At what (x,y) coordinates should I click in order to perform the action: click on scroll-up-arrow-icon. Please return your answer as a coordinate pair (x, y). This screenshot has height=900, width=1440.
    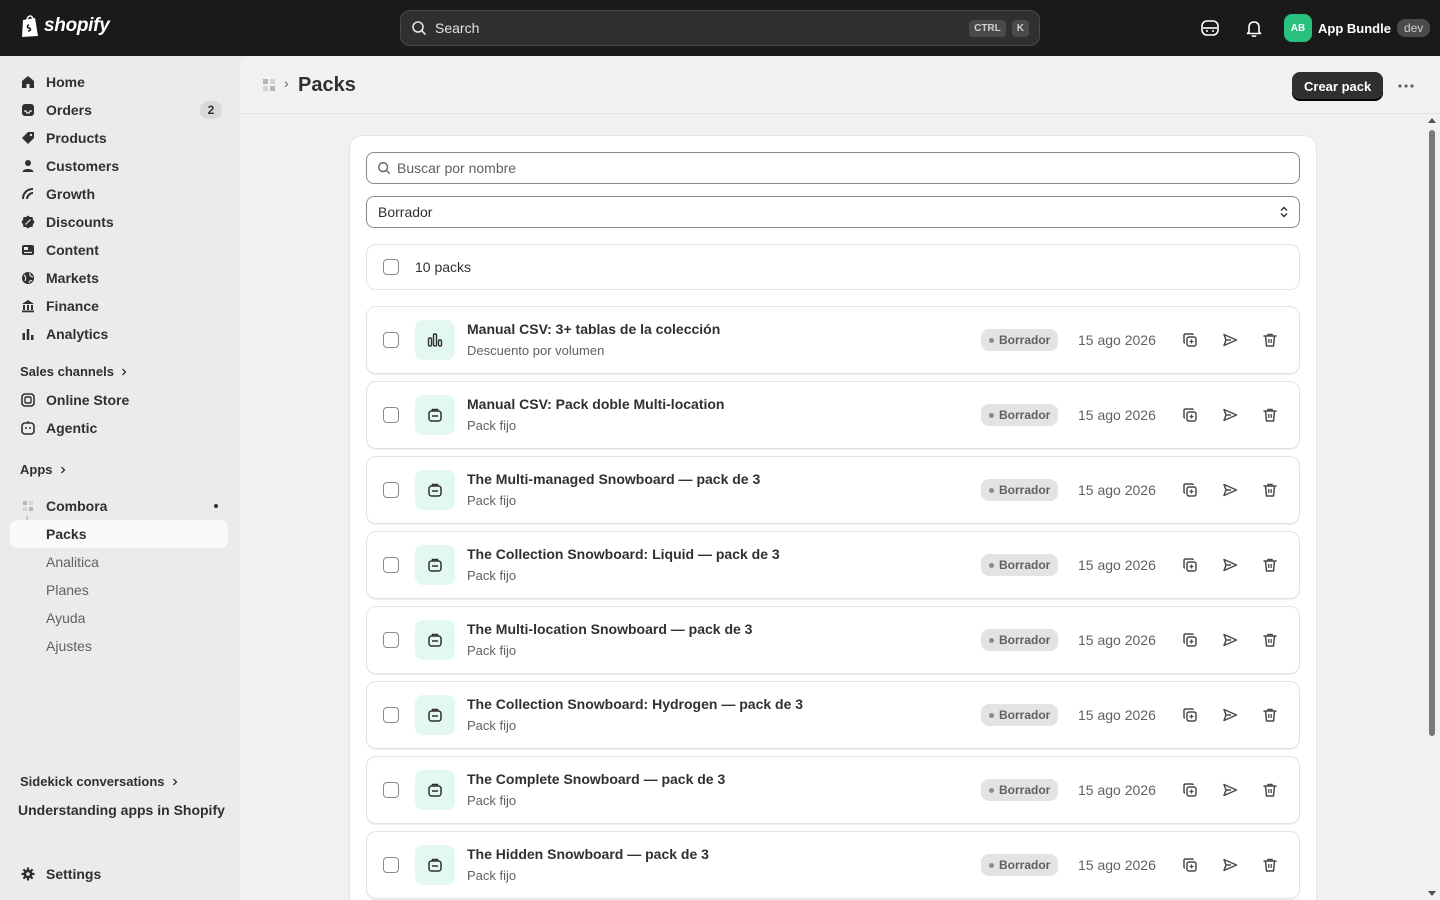
    Looking at the image, I should click on (1432, 120).